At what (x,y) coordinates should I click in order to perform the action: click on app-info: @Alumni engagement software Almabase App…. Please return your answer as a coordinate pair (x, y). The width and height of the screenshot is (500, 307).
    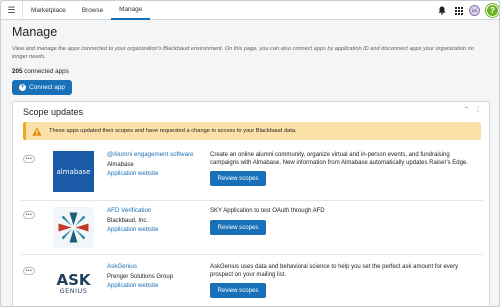
    Looking at the image, I should click on (157, 164).